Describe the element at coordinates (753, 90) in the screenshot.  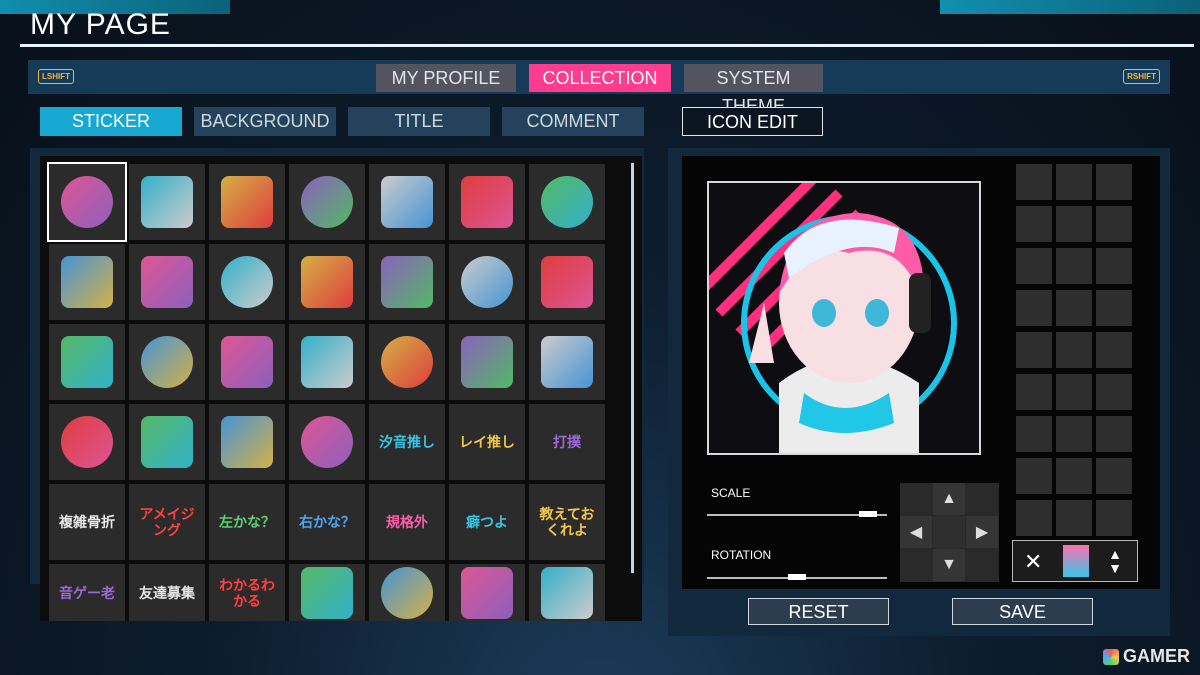
I see `tab-system-theme: SYSTEM THEME` at that location.